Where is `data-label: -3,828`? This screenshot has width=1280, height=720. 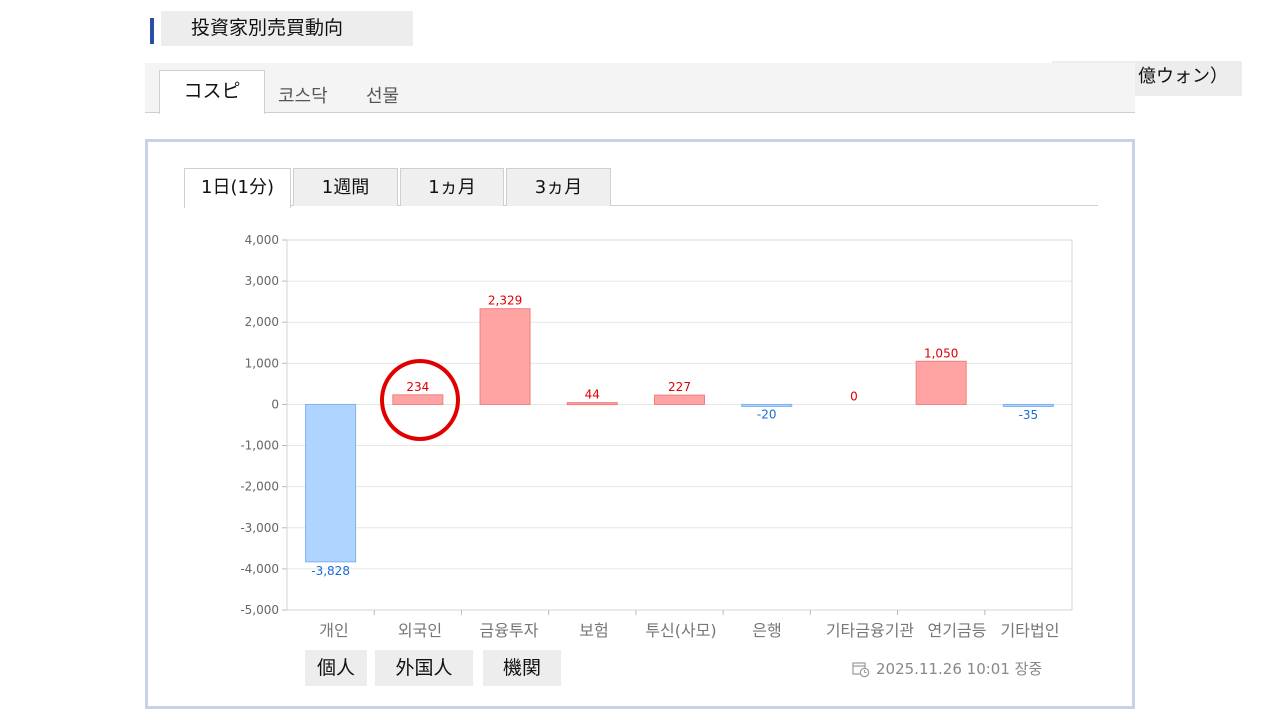
data-label: -3,828 is located at coordinates (330, 571).